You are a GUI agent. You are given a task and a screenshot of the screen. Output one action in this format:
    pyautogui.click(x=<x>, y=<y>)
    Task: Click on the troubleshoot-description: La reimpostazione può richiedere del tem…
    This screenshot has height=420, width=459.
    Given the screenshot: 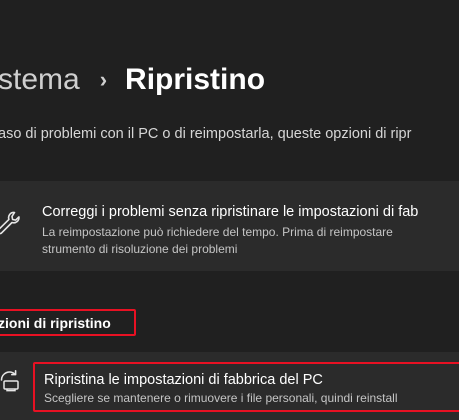 What is the action you would take?
    pyautogui.click(x=217, y=241)
    